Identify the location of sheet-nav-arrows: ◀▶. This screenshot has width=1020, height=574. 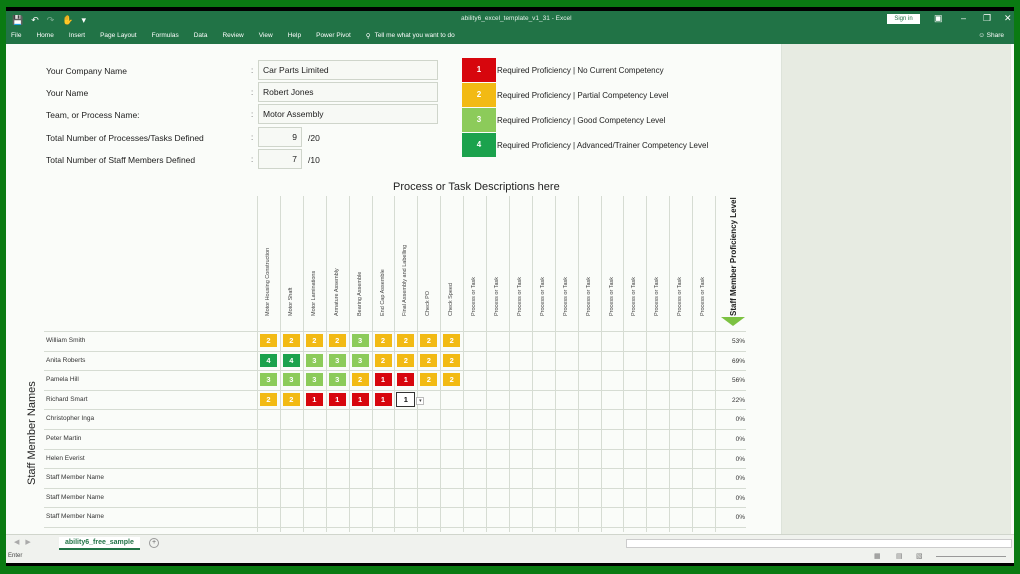
(25, 542).